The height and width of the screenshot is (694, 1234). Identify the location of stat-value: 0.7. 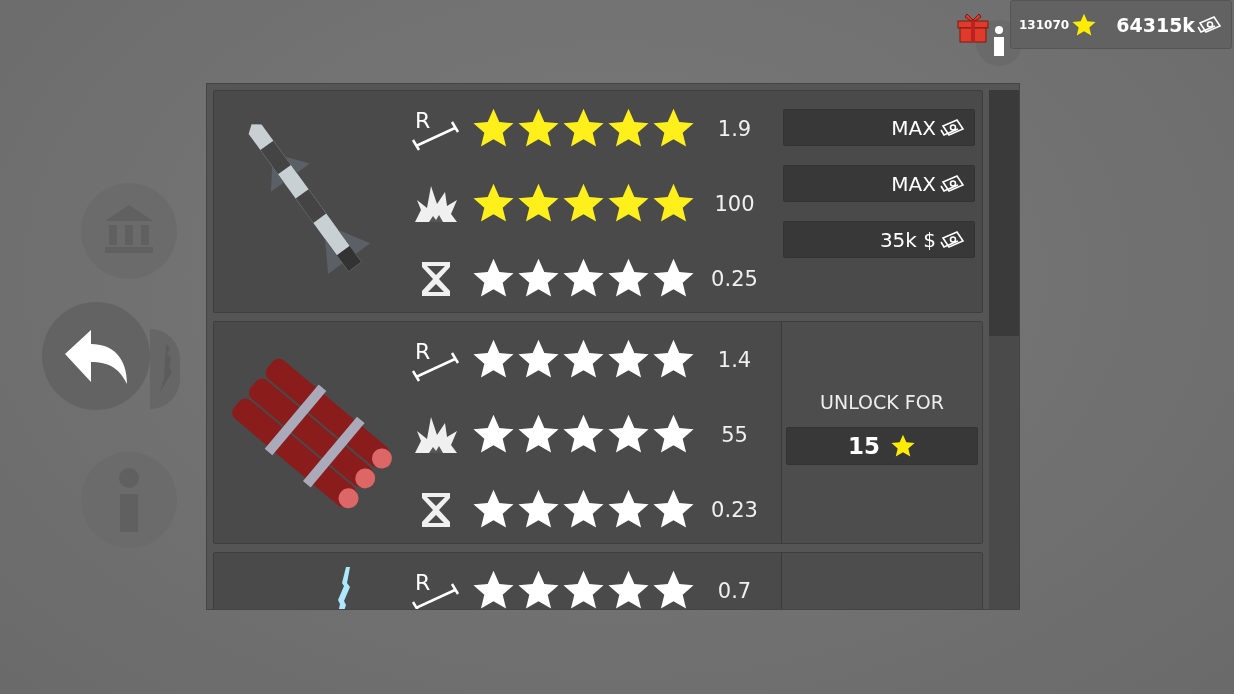
(734, 590).